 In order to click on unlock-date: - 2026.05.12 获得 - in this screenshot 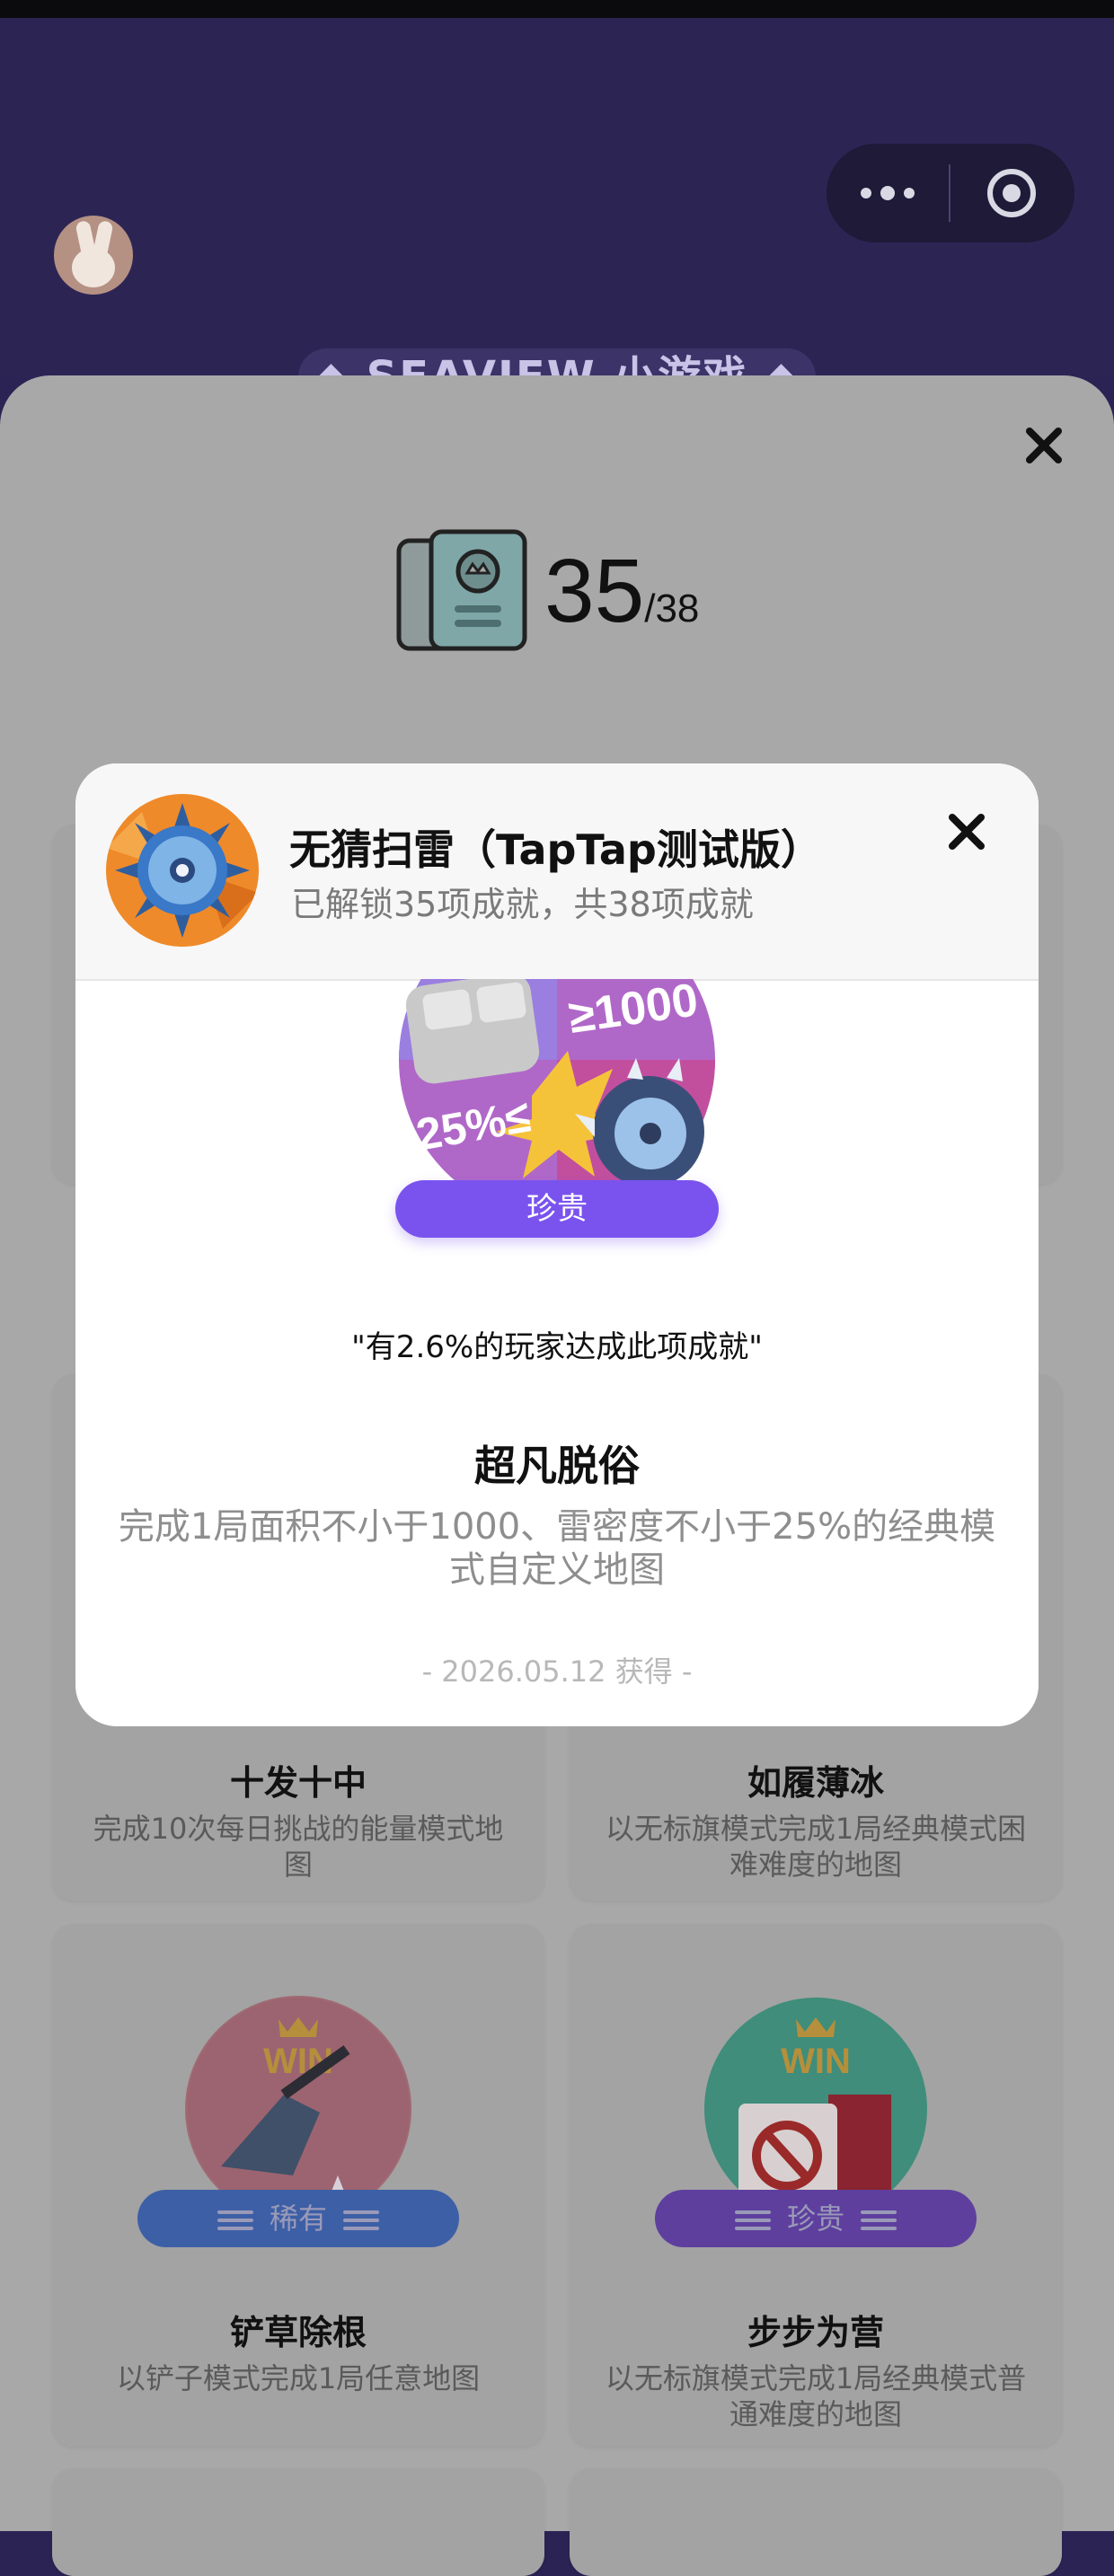, I will do `click(557, 1671)`.